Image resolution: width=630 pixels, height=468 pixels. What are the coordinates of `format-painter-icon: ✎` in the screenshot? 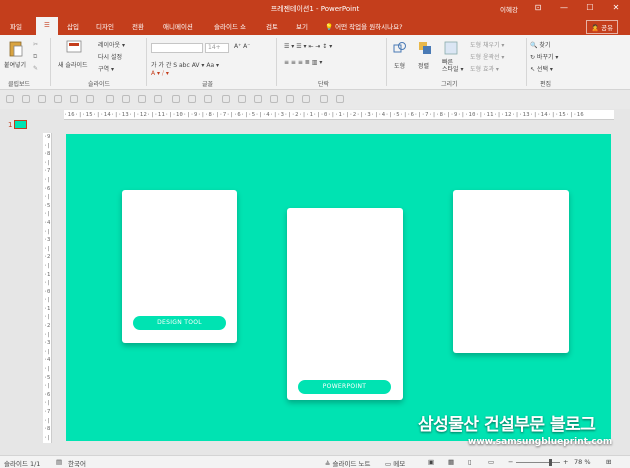 It's located at (35, 68).